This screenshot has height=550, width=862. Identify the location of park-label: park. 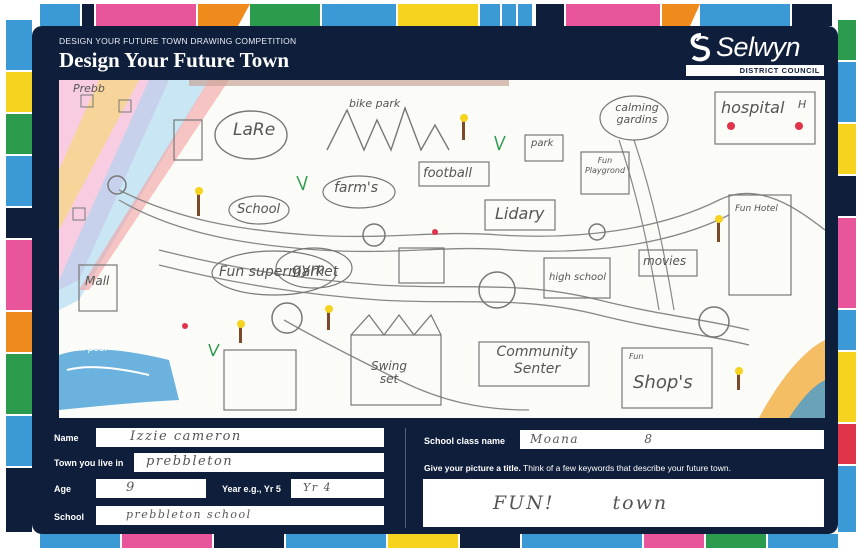
(542, 143).